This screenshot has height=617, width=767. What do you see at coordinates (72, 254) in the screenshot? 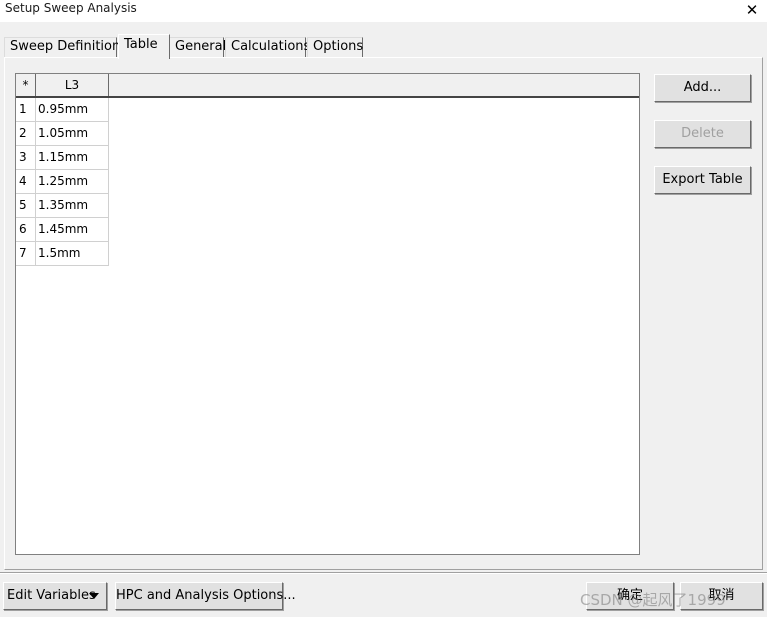
I see `cell-l3: 1.5mm` at bounding box center [72, 254].